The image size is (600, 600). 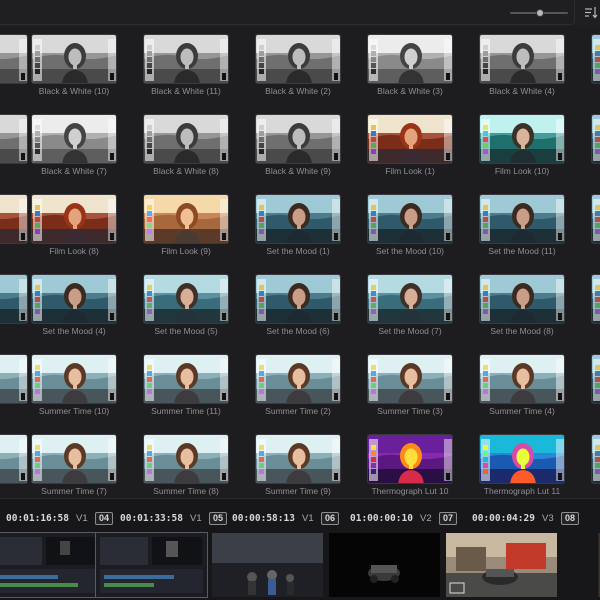 I want to click on lut-preset-tile: Summer Time (10), so click(x=83, y=389).